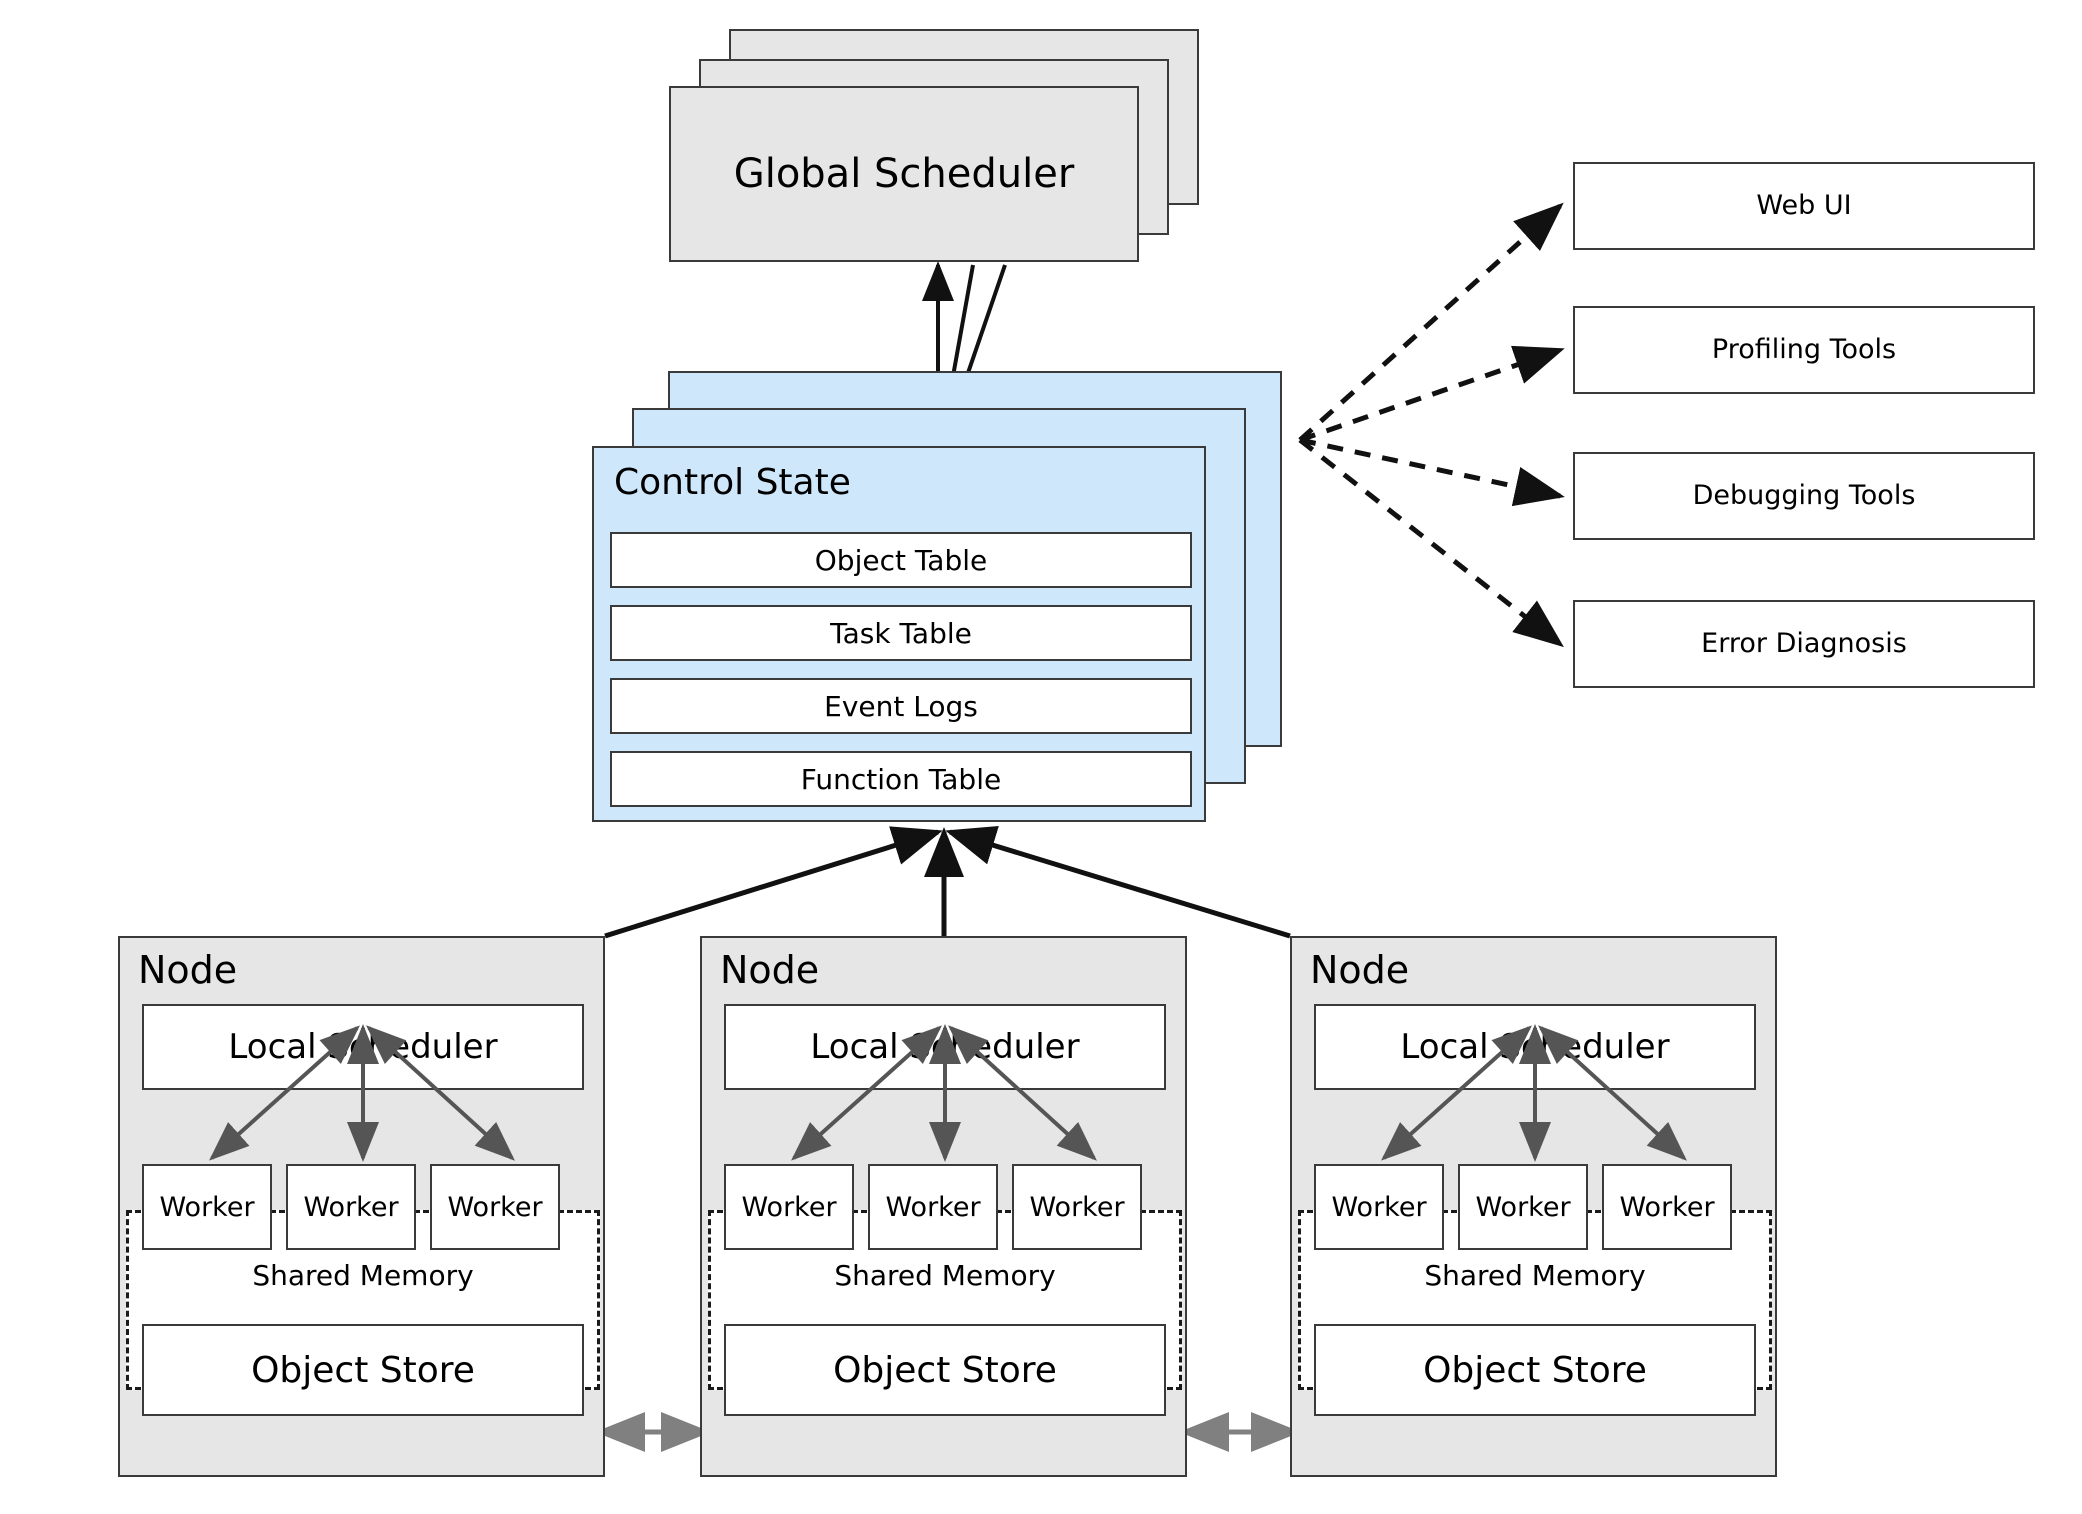 The height and width of the screenshot is (1514, 2082). Describe the element at coordinates (1804, 206) in the screenshot. I see `tool-box-web-ui: Web UI` at that location.